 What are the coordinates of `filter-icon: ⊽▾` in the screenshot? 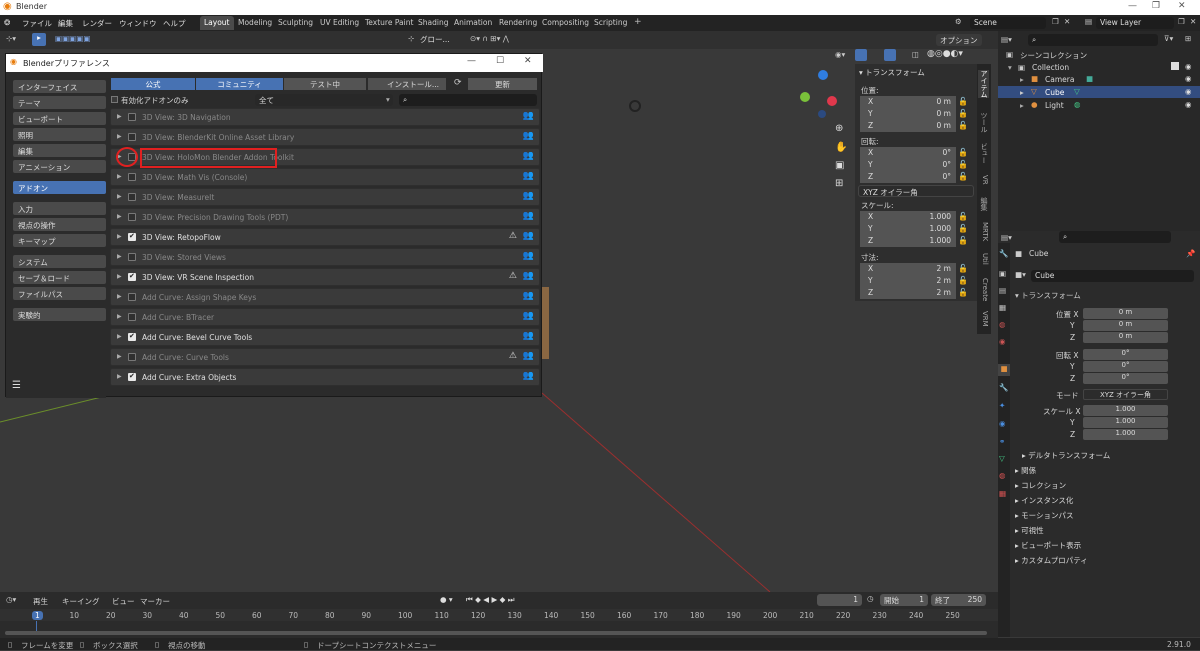 It's located at (1168, 38).